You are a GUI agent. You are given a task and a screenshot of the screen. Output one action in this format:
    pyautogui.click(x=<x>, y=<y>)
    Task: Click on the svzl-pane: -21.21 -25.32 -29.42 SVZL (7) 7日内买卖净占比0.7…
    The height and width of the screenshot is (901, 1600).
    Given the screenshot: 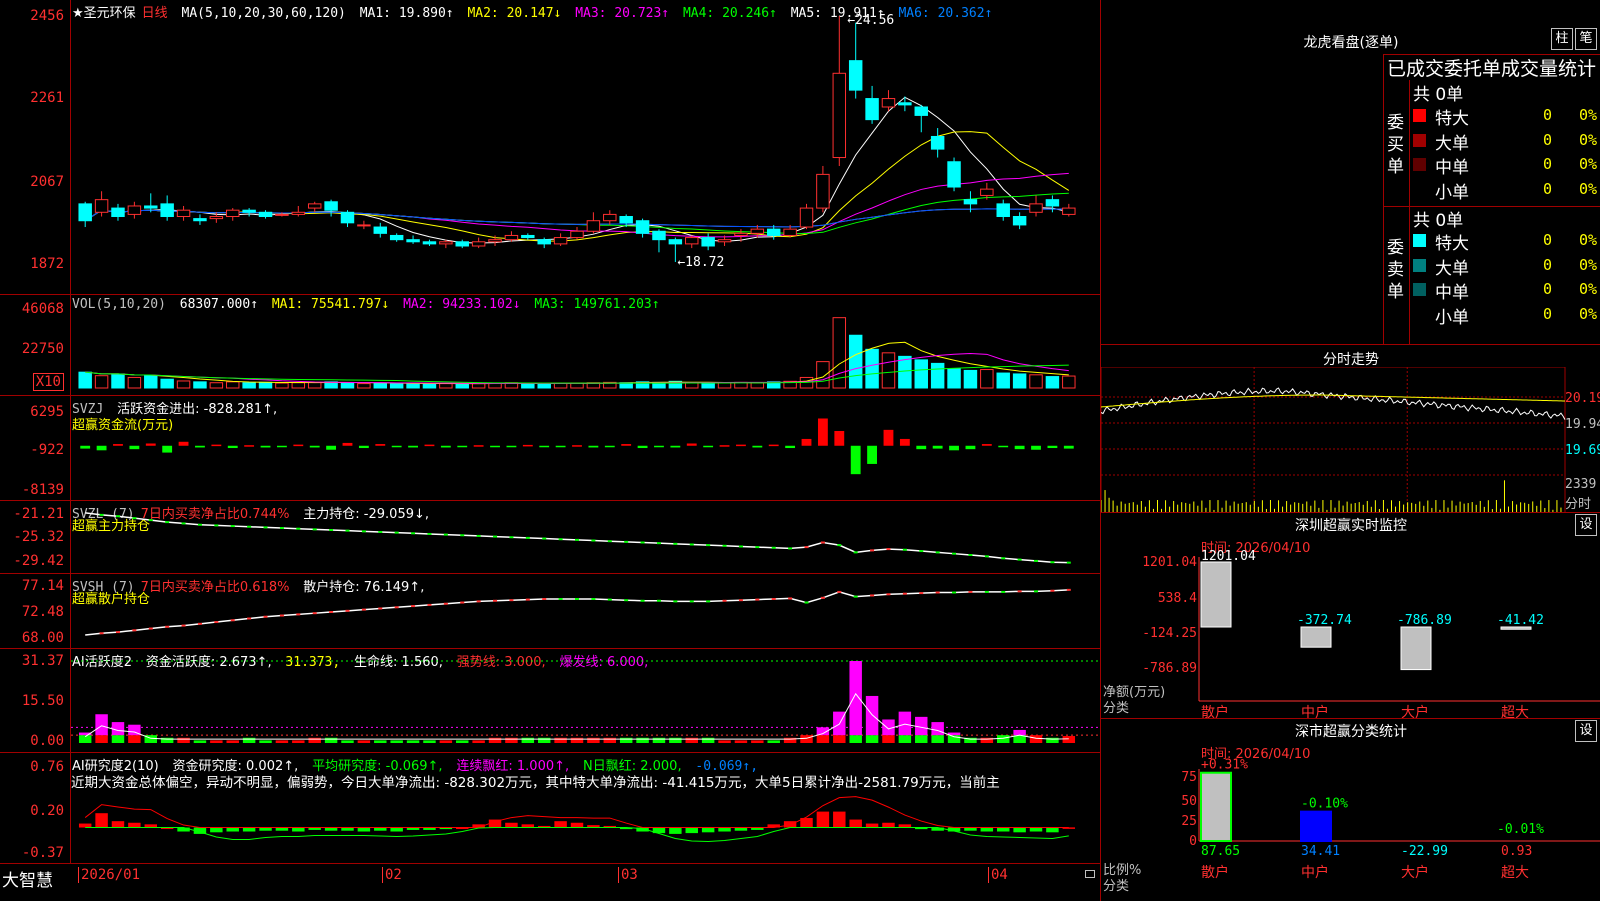 What is the action you would take?
    pyautogui.click(x=550, y=537)
    